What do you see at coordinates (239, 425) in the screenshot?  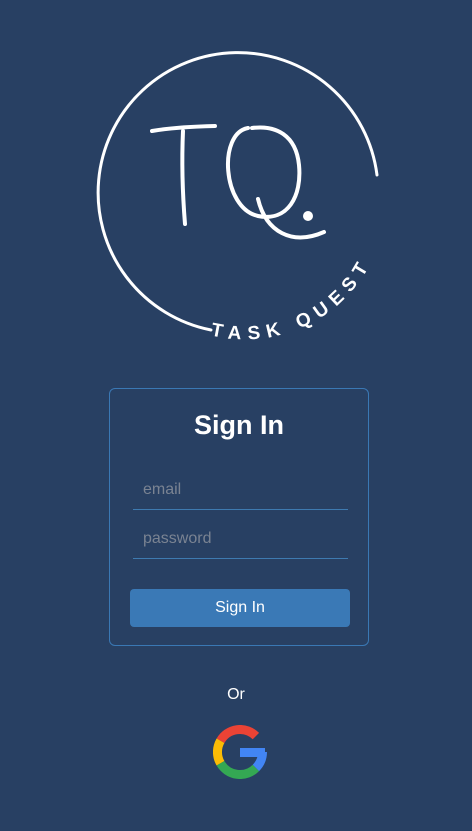 I see `signin-title: Sign In` at bounding box center [239, 425].